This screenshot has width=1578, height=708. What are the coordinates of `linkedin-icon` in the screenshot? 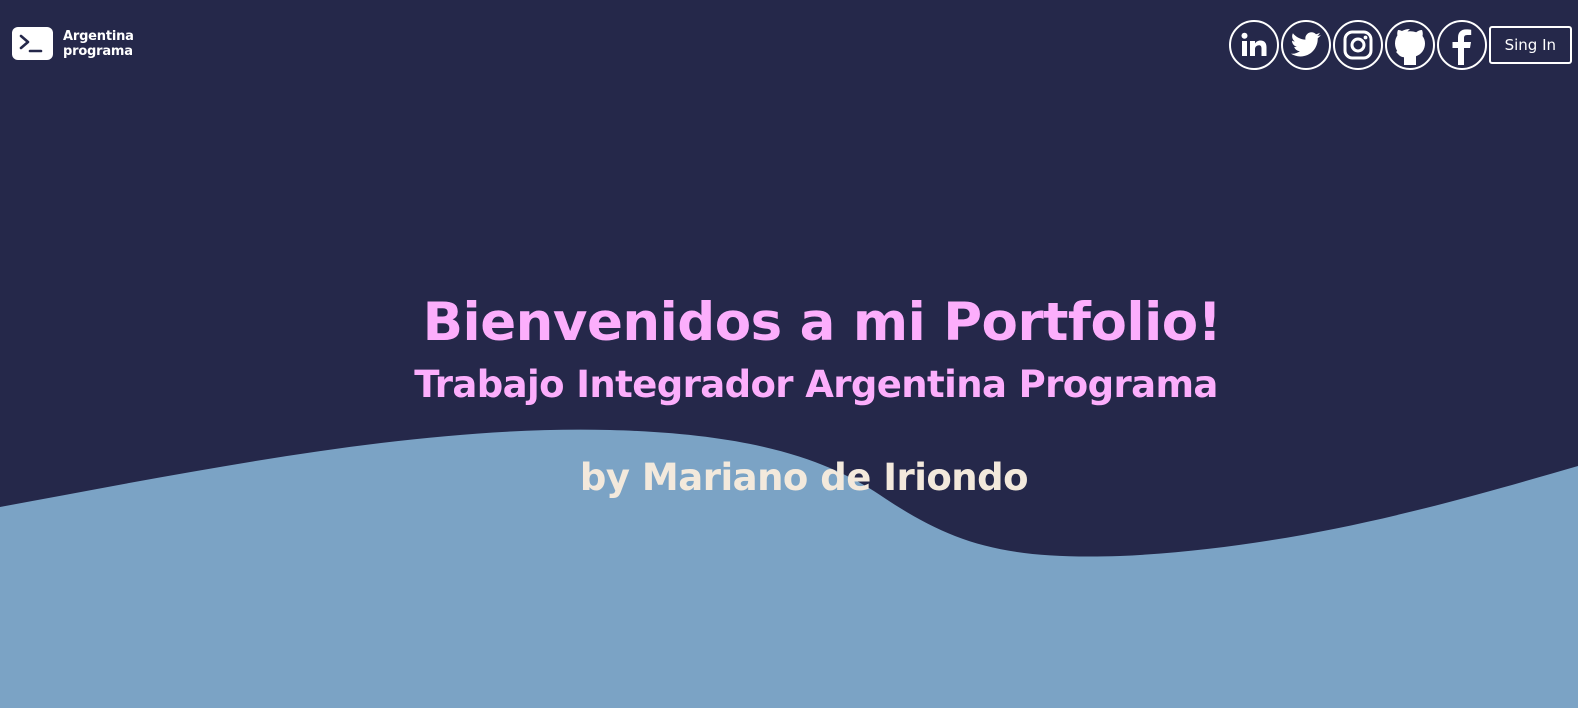 It's located at (1254, 44).